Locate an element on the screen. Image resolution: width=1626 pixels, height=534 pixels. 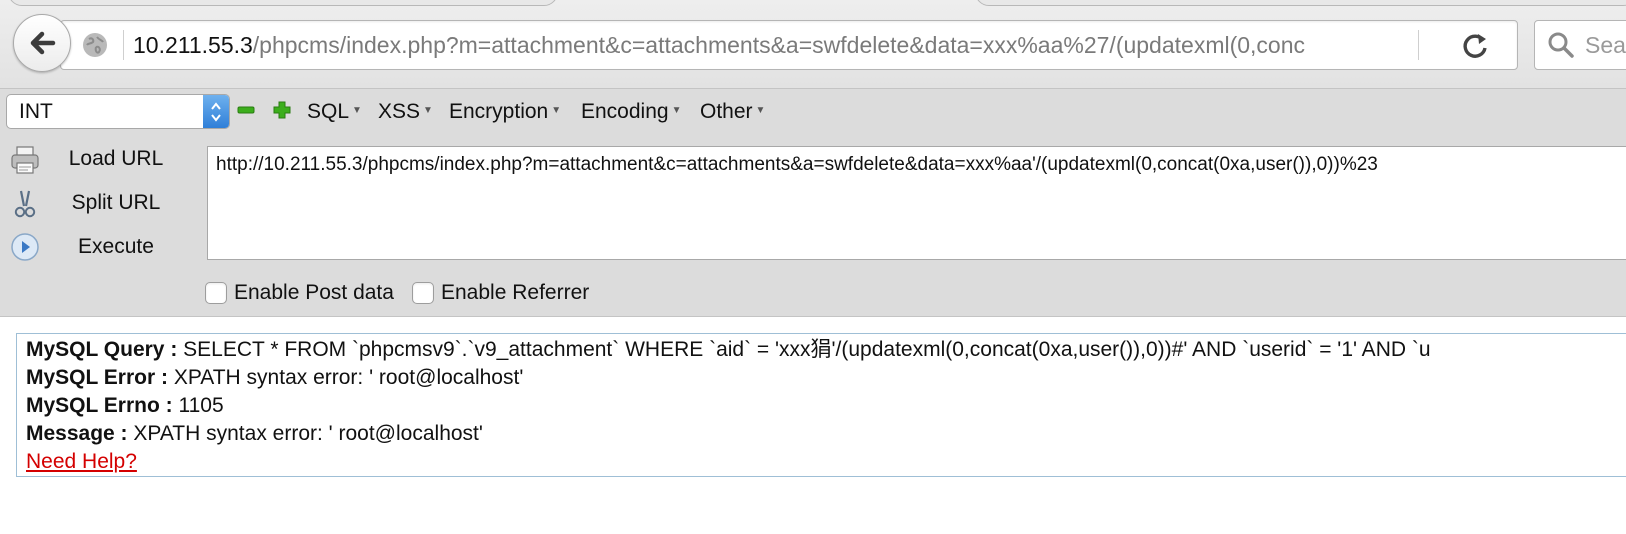
select-arrows-icon is located at coordinates (216, 111).